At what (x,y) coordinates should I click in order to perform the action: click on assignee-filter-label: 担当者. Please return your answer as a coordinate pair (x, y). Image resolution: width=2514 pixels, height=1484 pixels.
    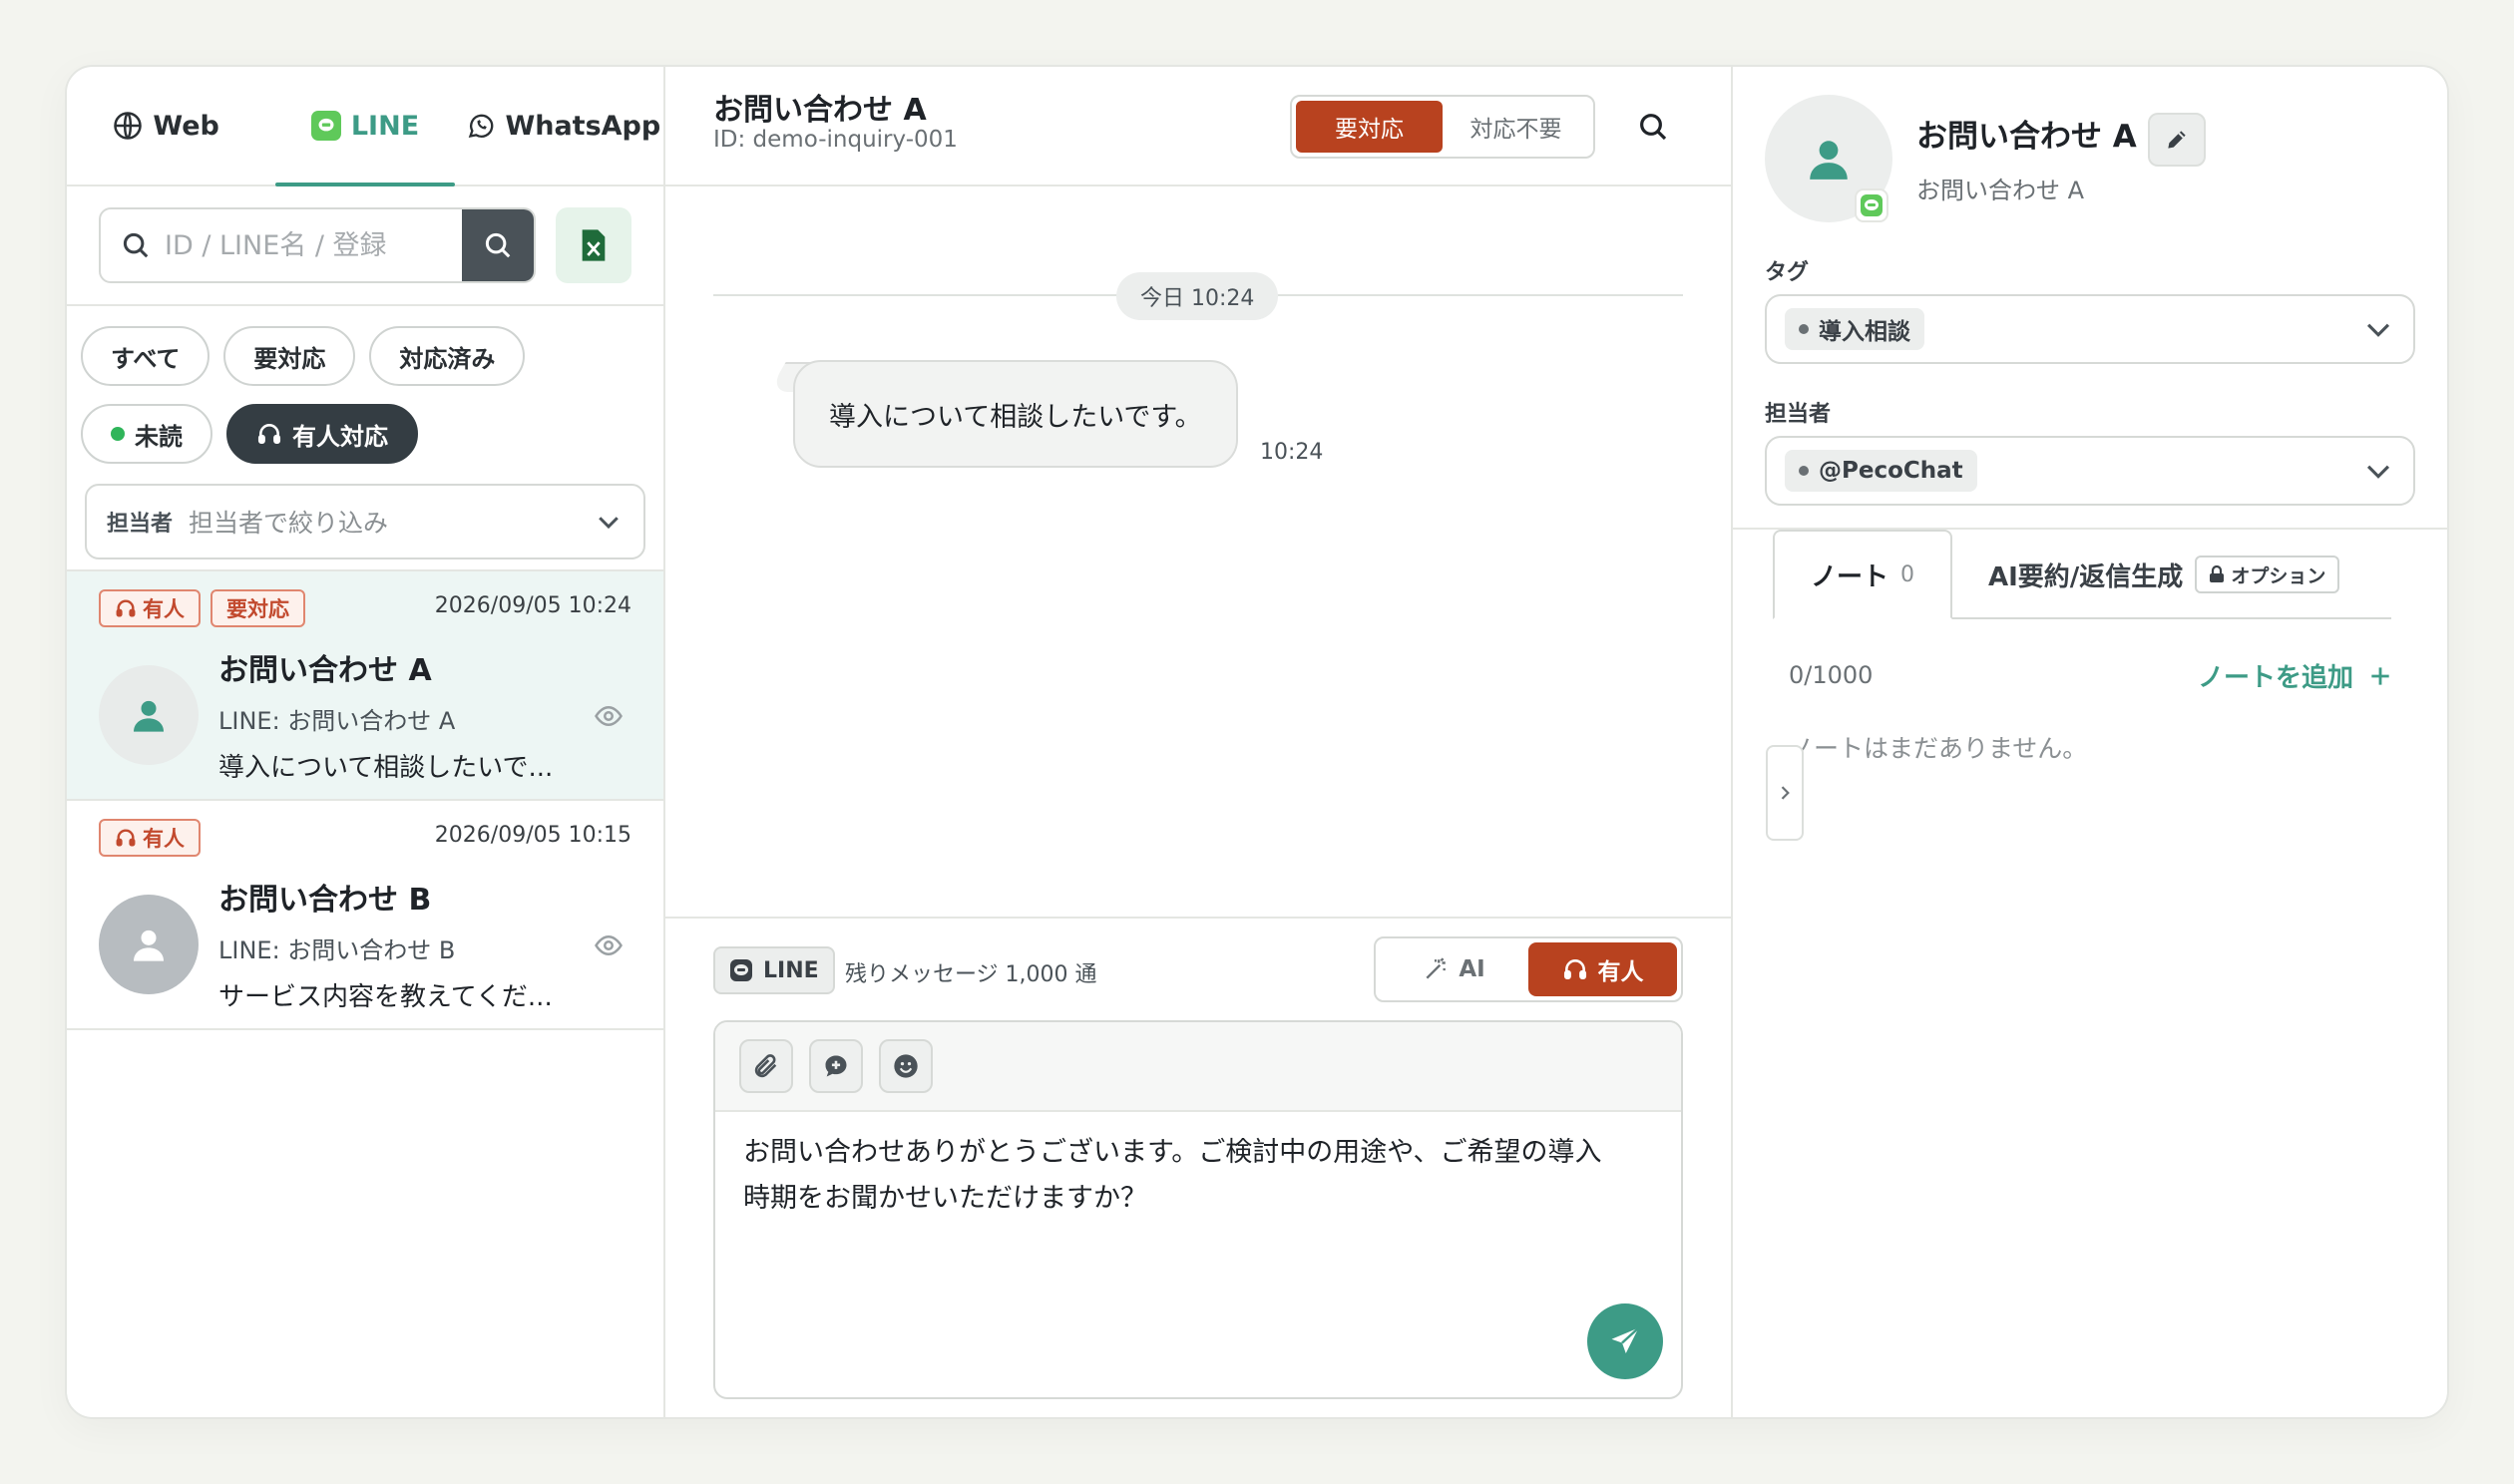
    Looking at the image, I should click on (140, 524).